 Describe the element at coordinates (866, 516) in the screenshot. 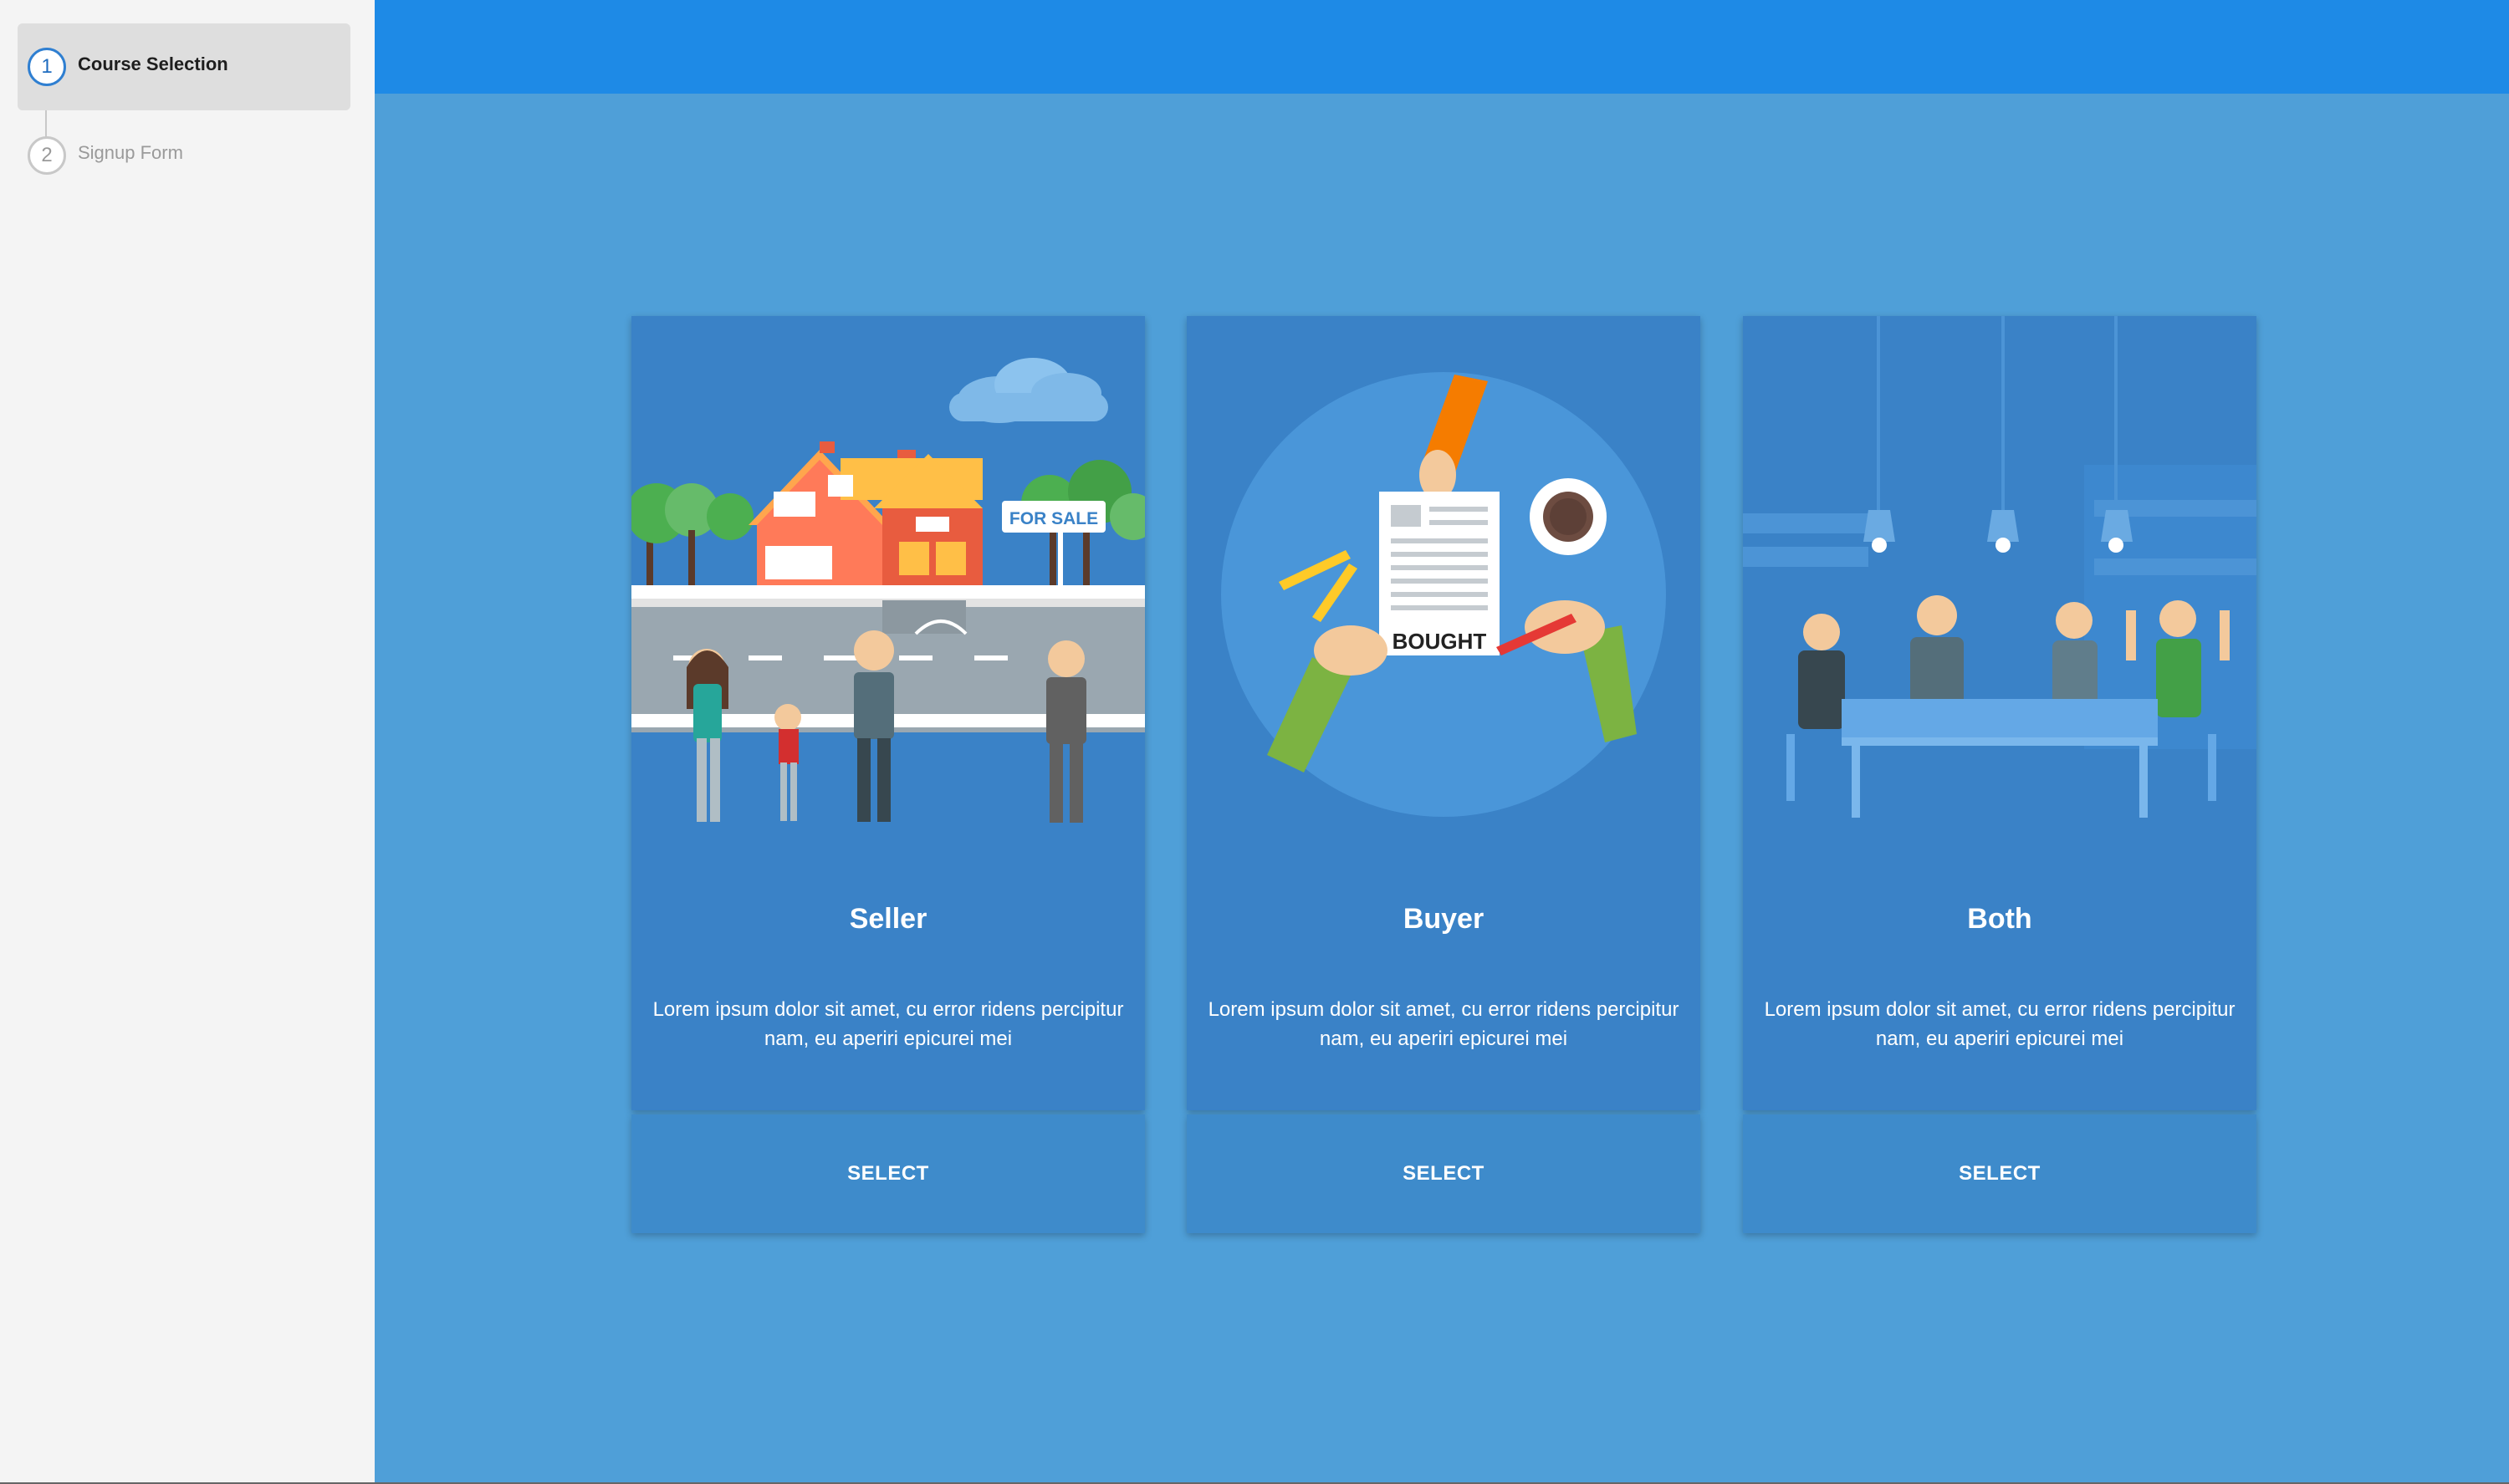

I see `house-icon` at that location.